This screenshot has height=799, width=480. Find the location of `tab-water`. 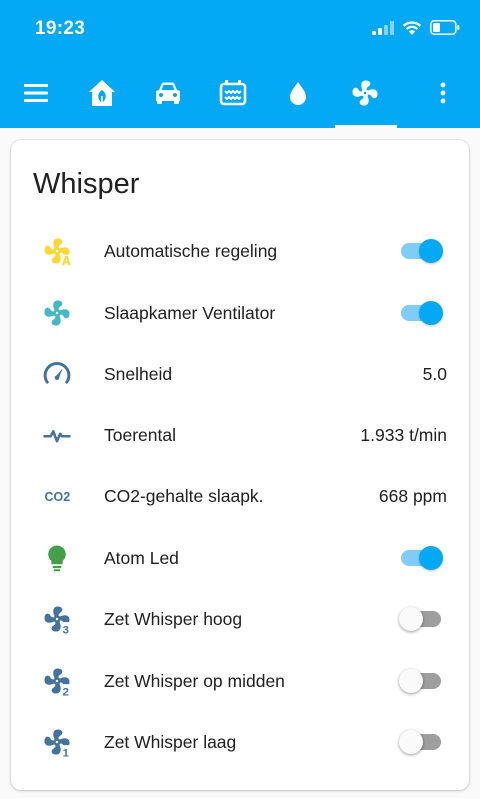

tab-water is located at coordinates (298, 93).